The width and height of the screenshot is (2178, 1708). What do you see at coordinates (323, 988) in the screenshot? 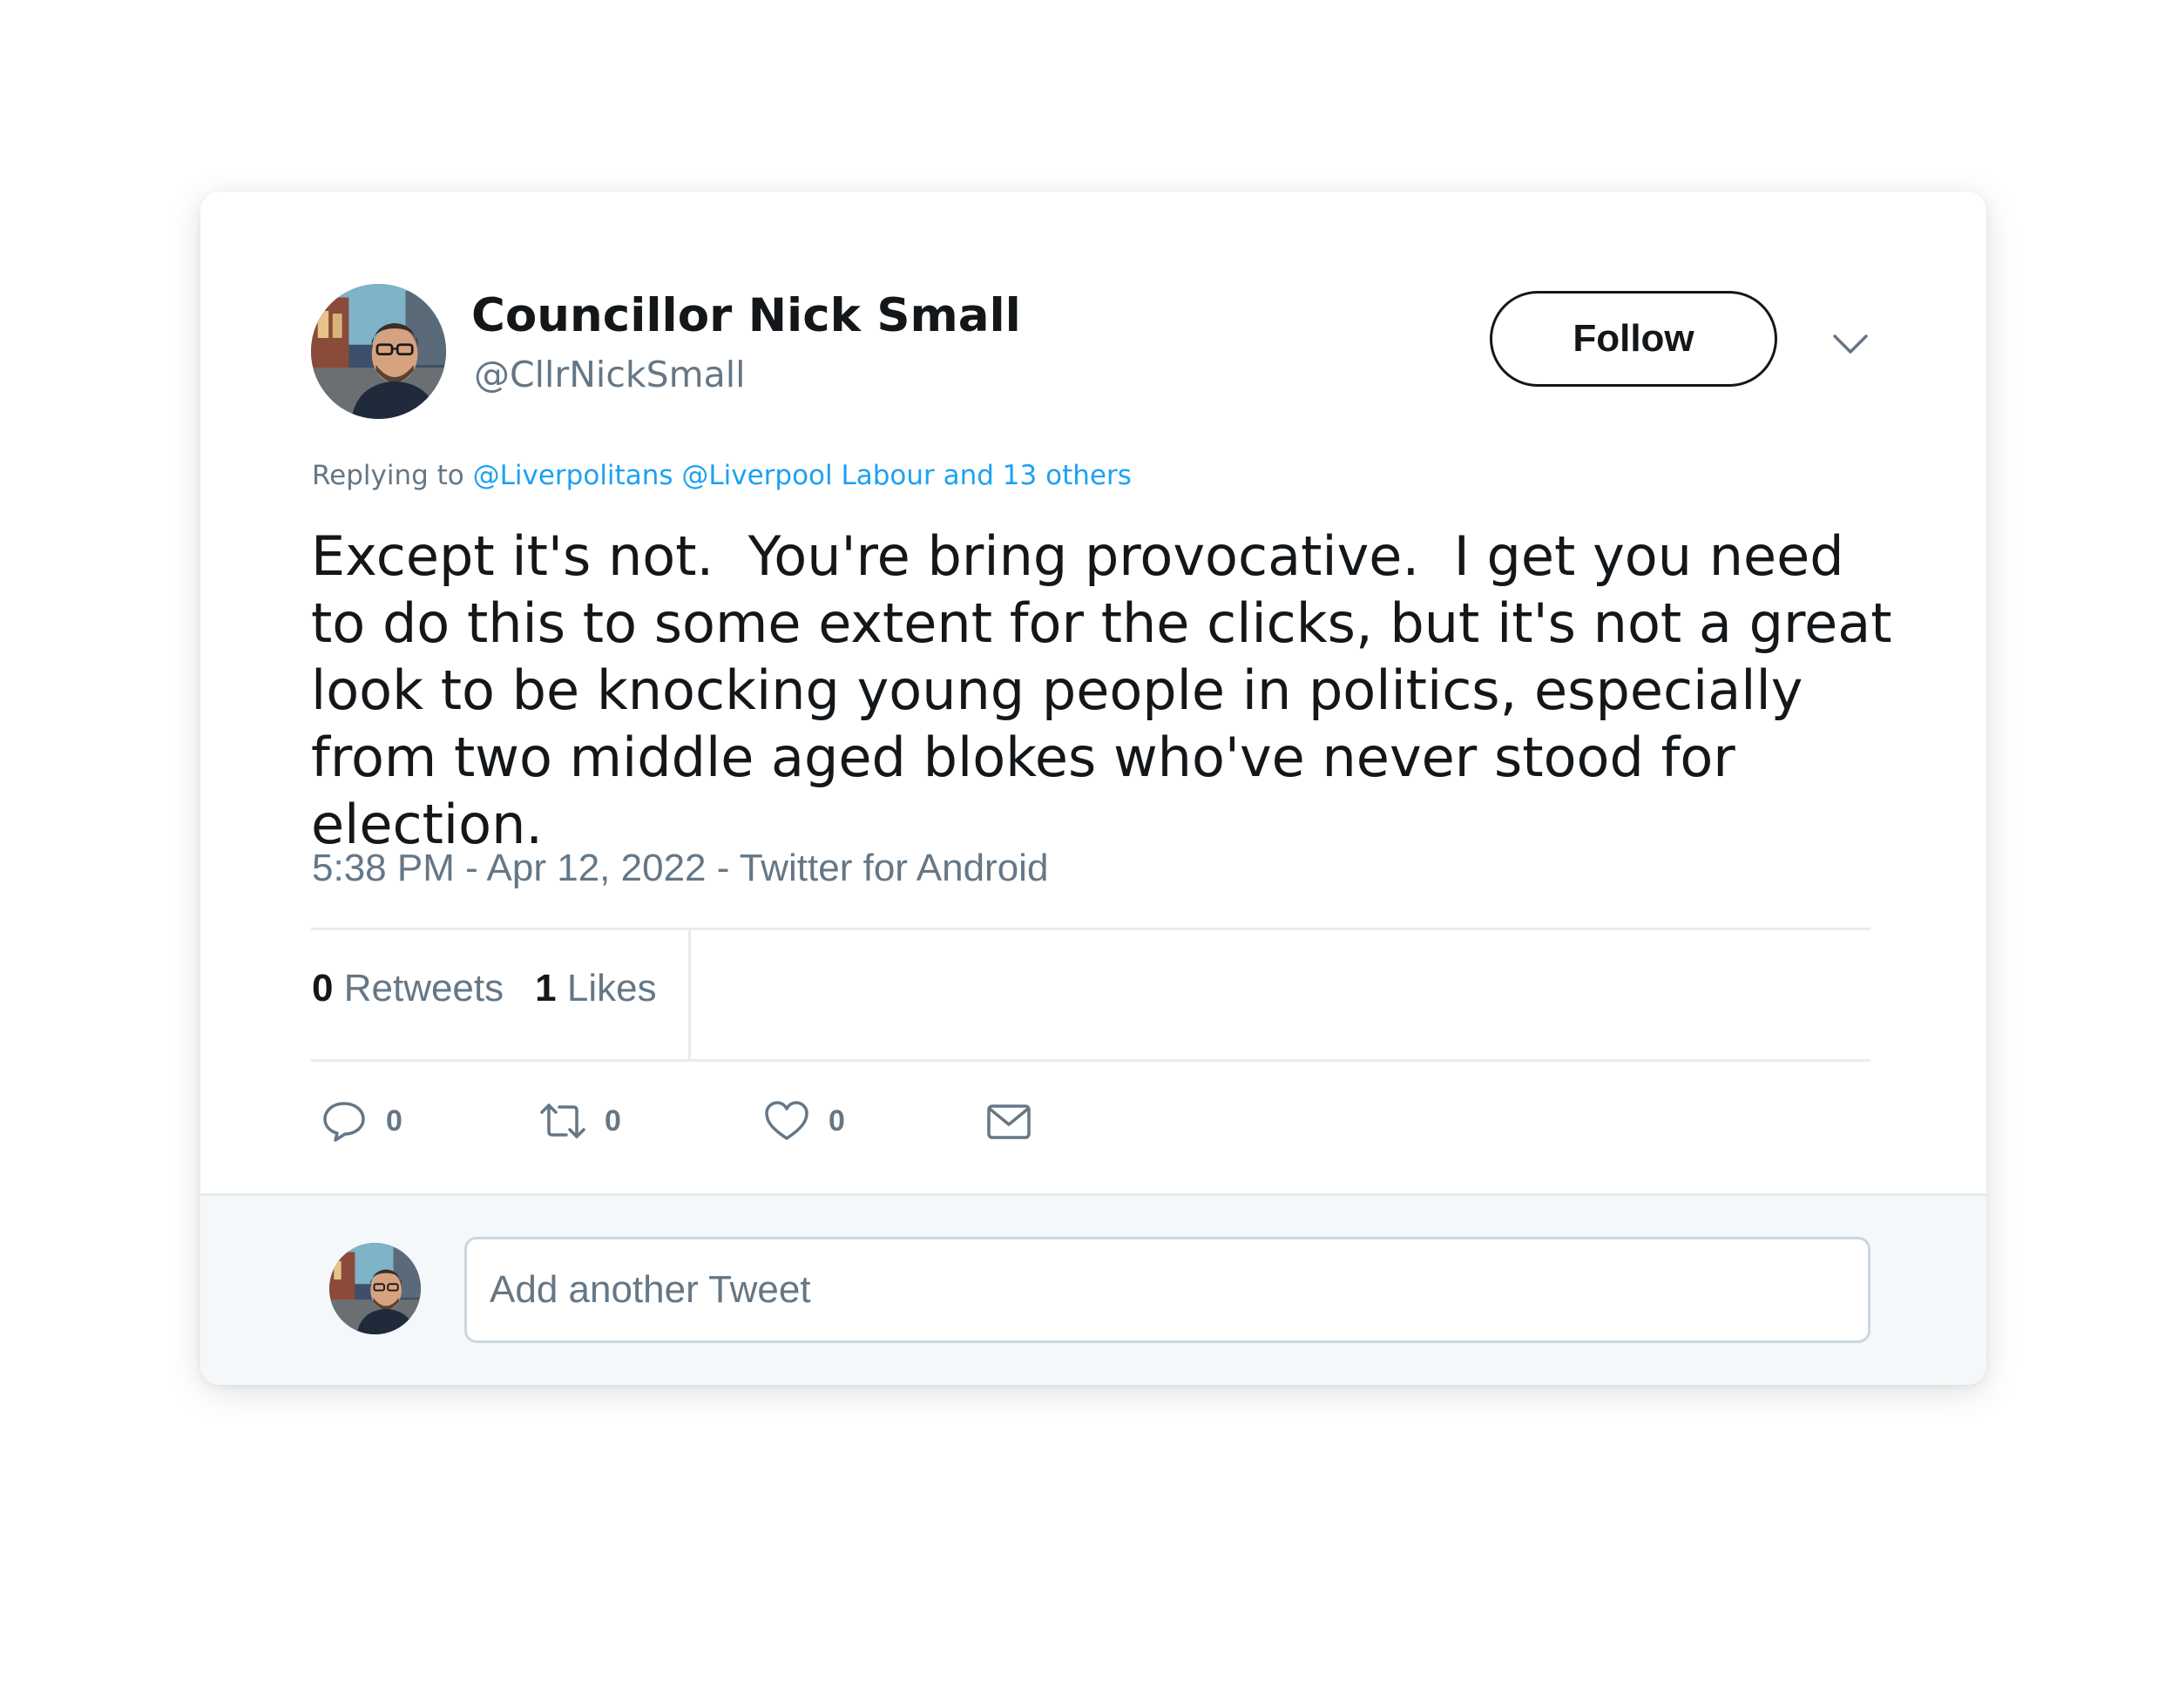
I see `retweets-count: 0` at bounding box center [323, 988].